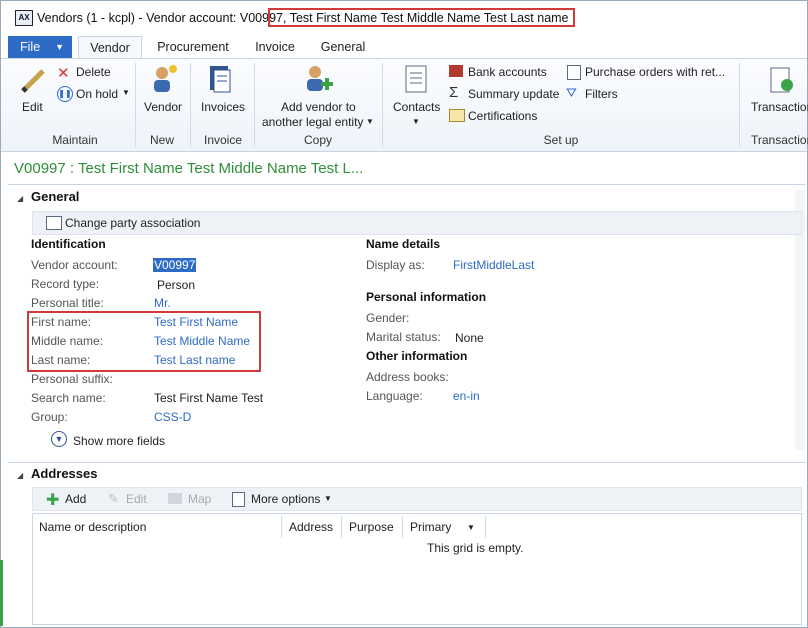 The width and height of the screenshot is (808, 628). Describe the element at coordinates (286, 499) in the screenshot. I see `more-options-label: More options` at that location.